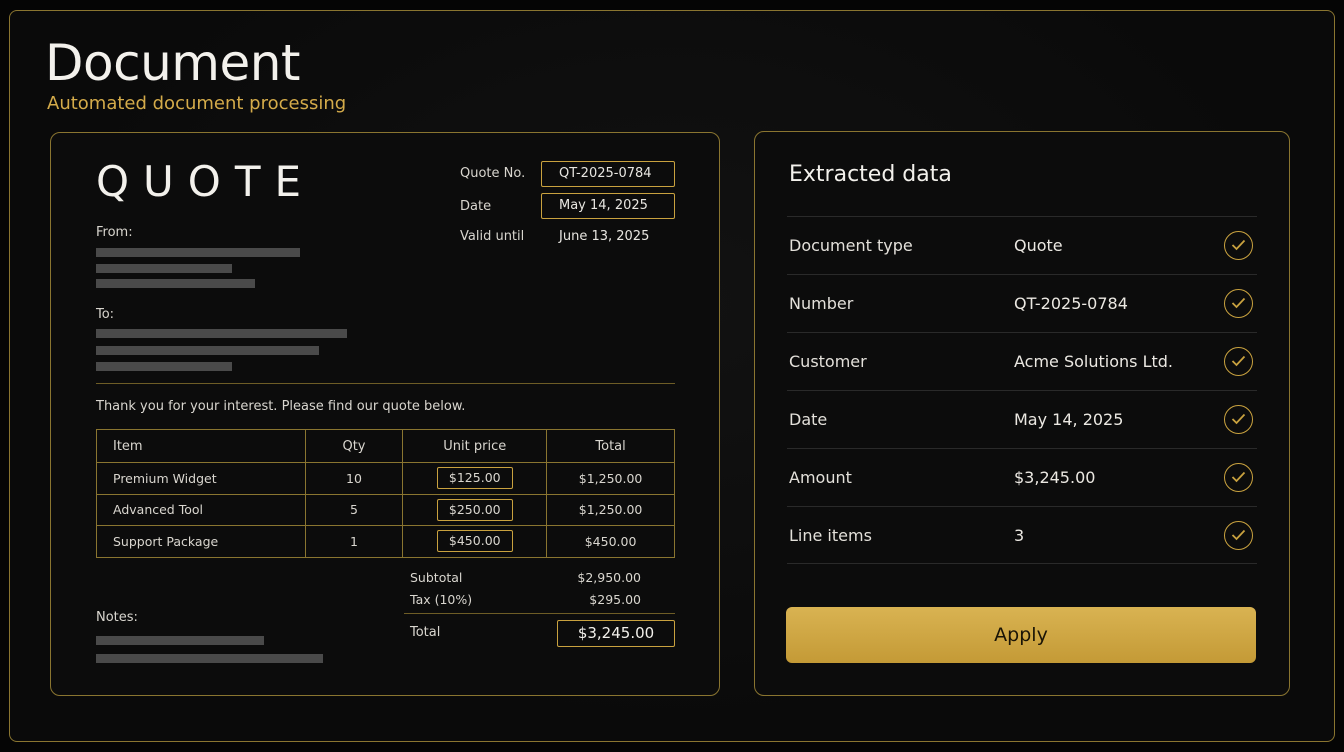 The image size is (1344, 752). I want to click on field-value: $3,245.00, so click(1055, 477).